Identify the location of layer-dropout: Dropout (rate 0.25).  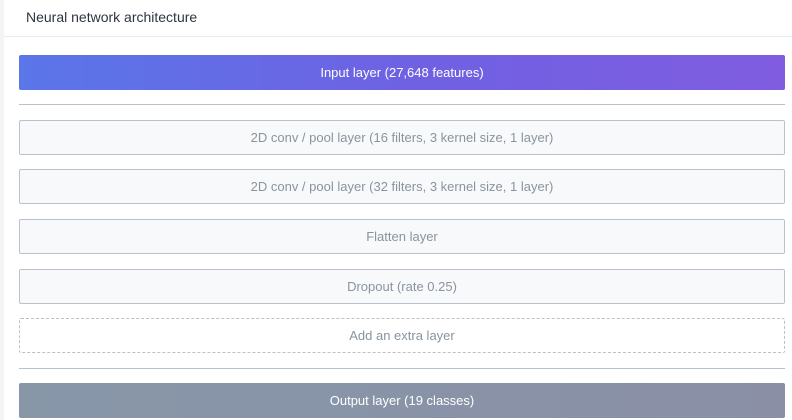
(402, 286).